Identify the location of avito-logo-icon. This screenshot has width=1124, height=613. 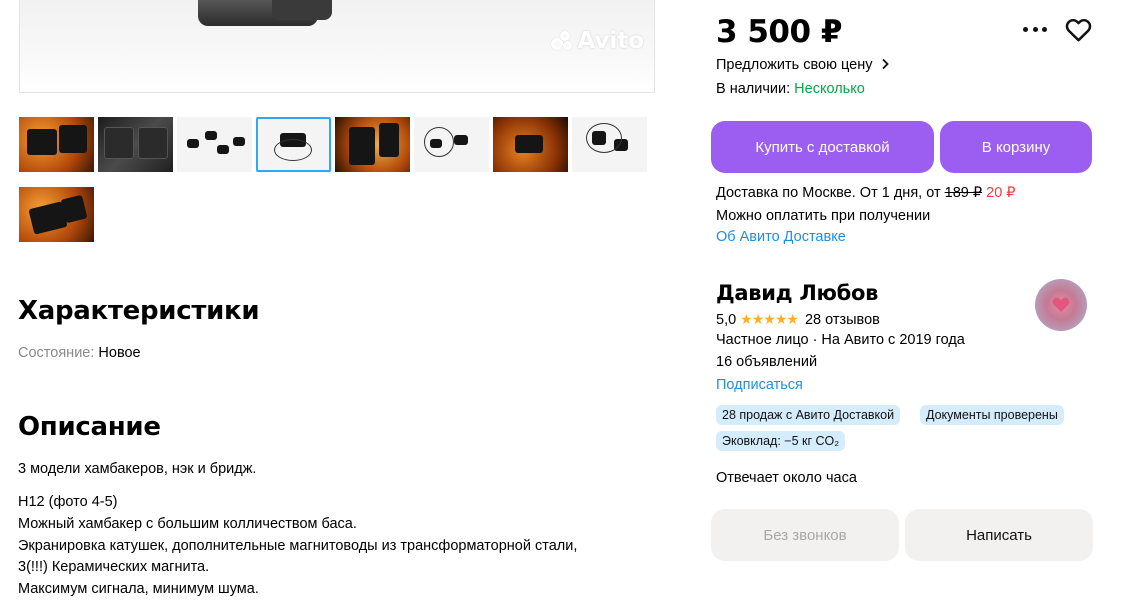
(563, 41).